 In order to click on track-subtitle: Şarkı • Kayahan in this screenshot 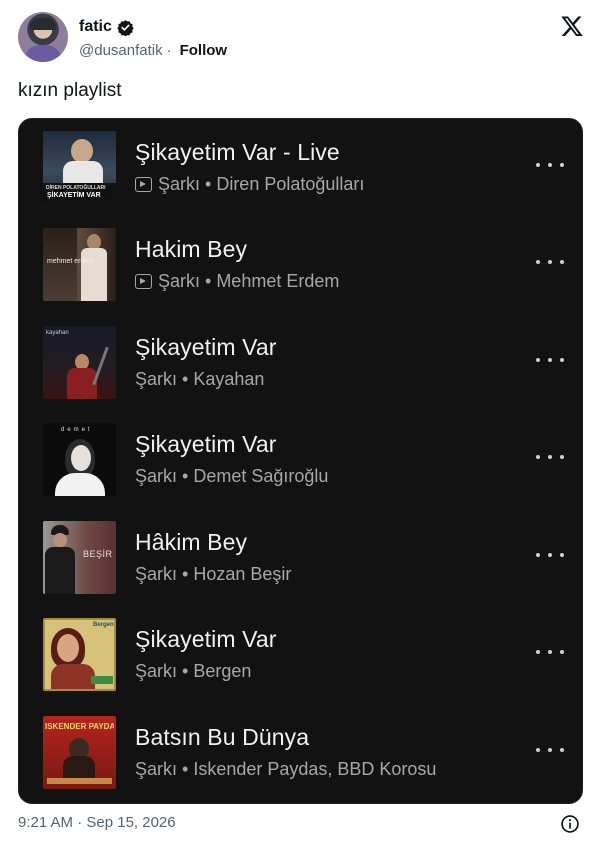, I will do `click(199, 379)`.